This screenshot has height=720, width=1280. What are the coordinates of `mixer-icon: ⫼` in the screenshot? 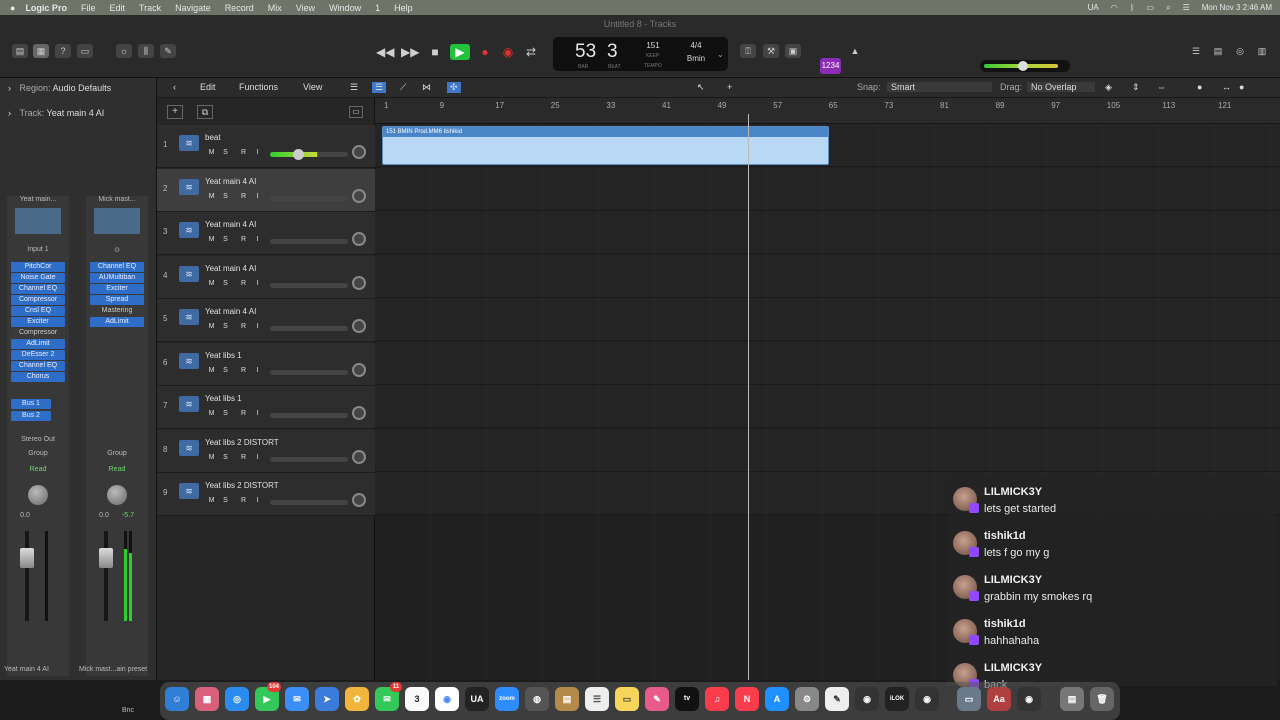 It's located at (146, 51).